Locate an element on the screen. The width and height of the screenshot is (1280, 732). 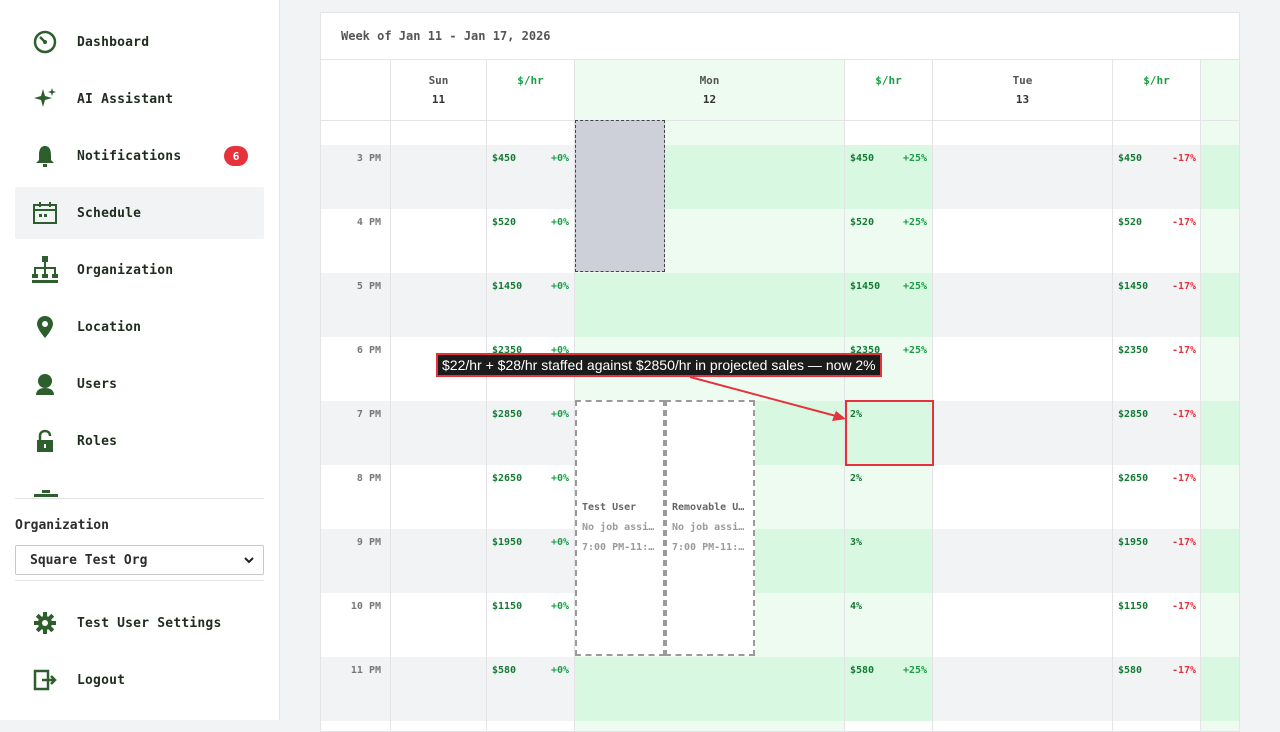
sidebar-item-logout: Logout is located at coordinates (139, 680).